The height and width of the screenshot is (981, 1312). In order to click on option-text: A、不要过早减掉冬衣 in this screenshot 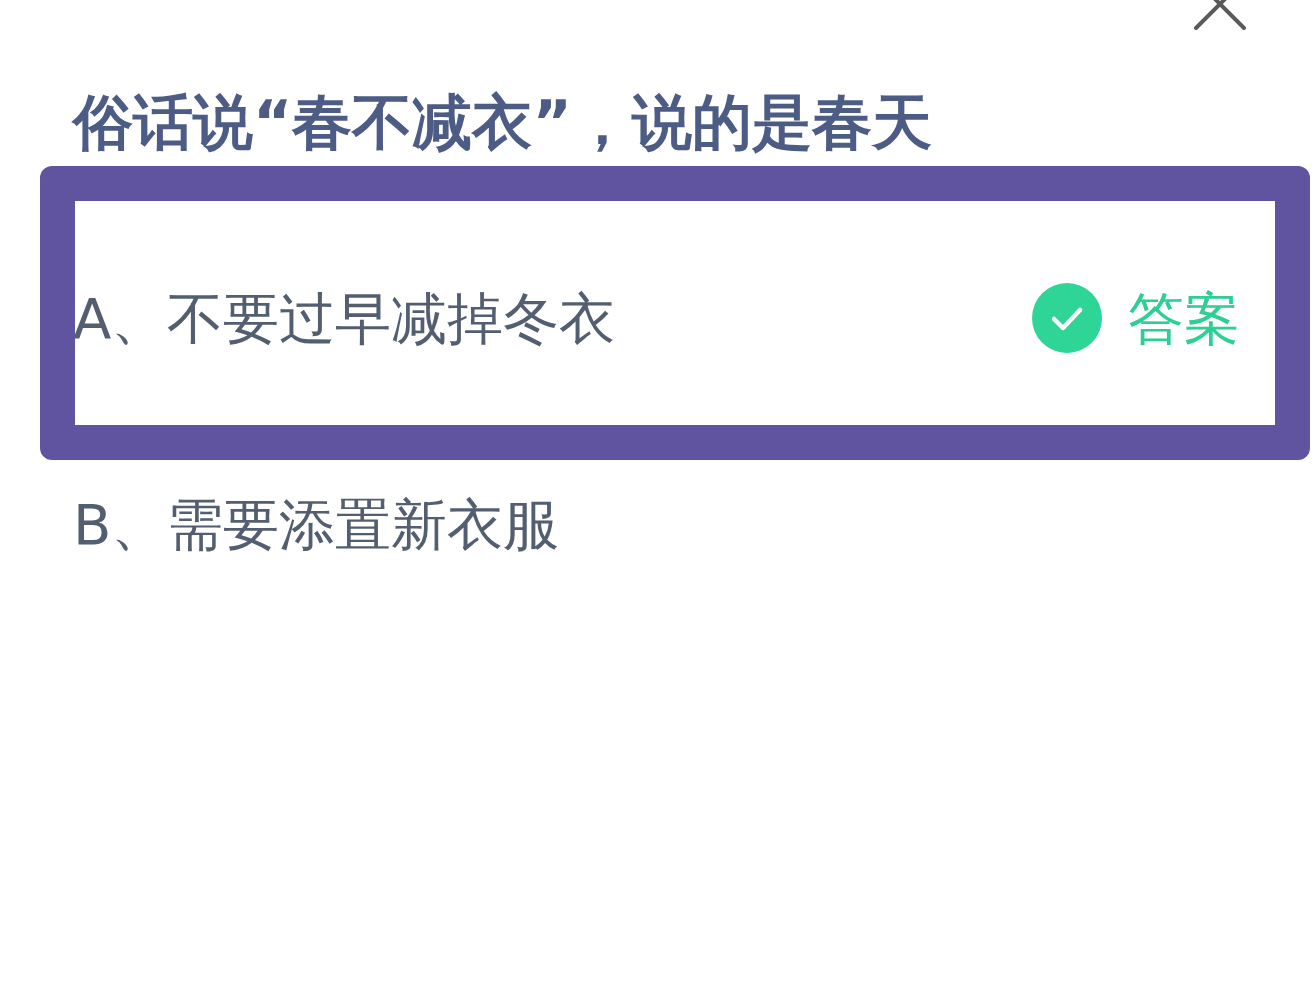, I will do `click(344, 318)`.